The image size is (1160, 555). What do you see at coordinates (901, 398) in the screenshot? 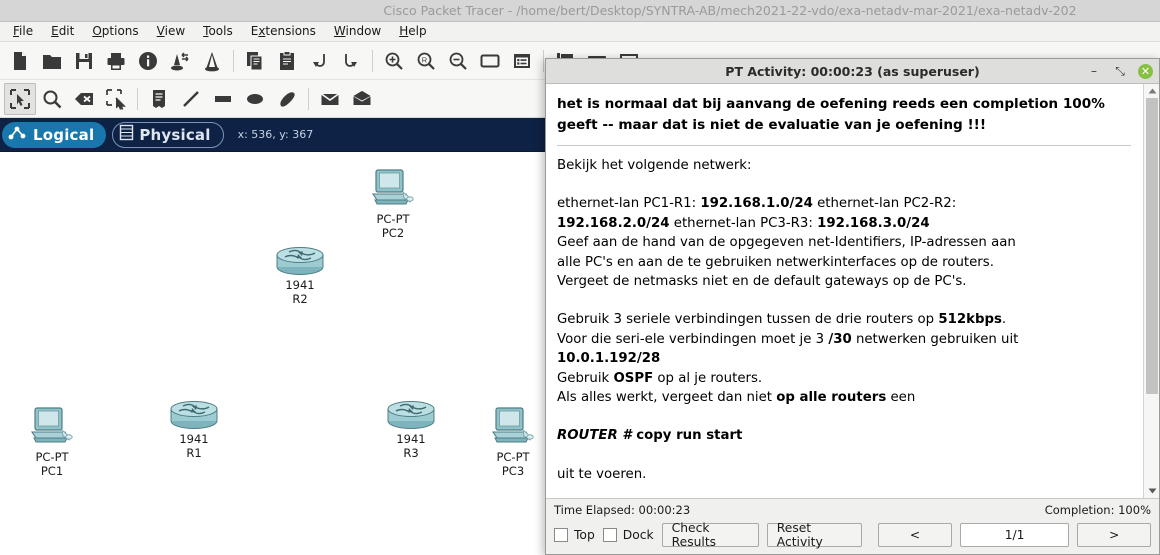
I see `final-suffix: een` at bounding box center [901, 398].